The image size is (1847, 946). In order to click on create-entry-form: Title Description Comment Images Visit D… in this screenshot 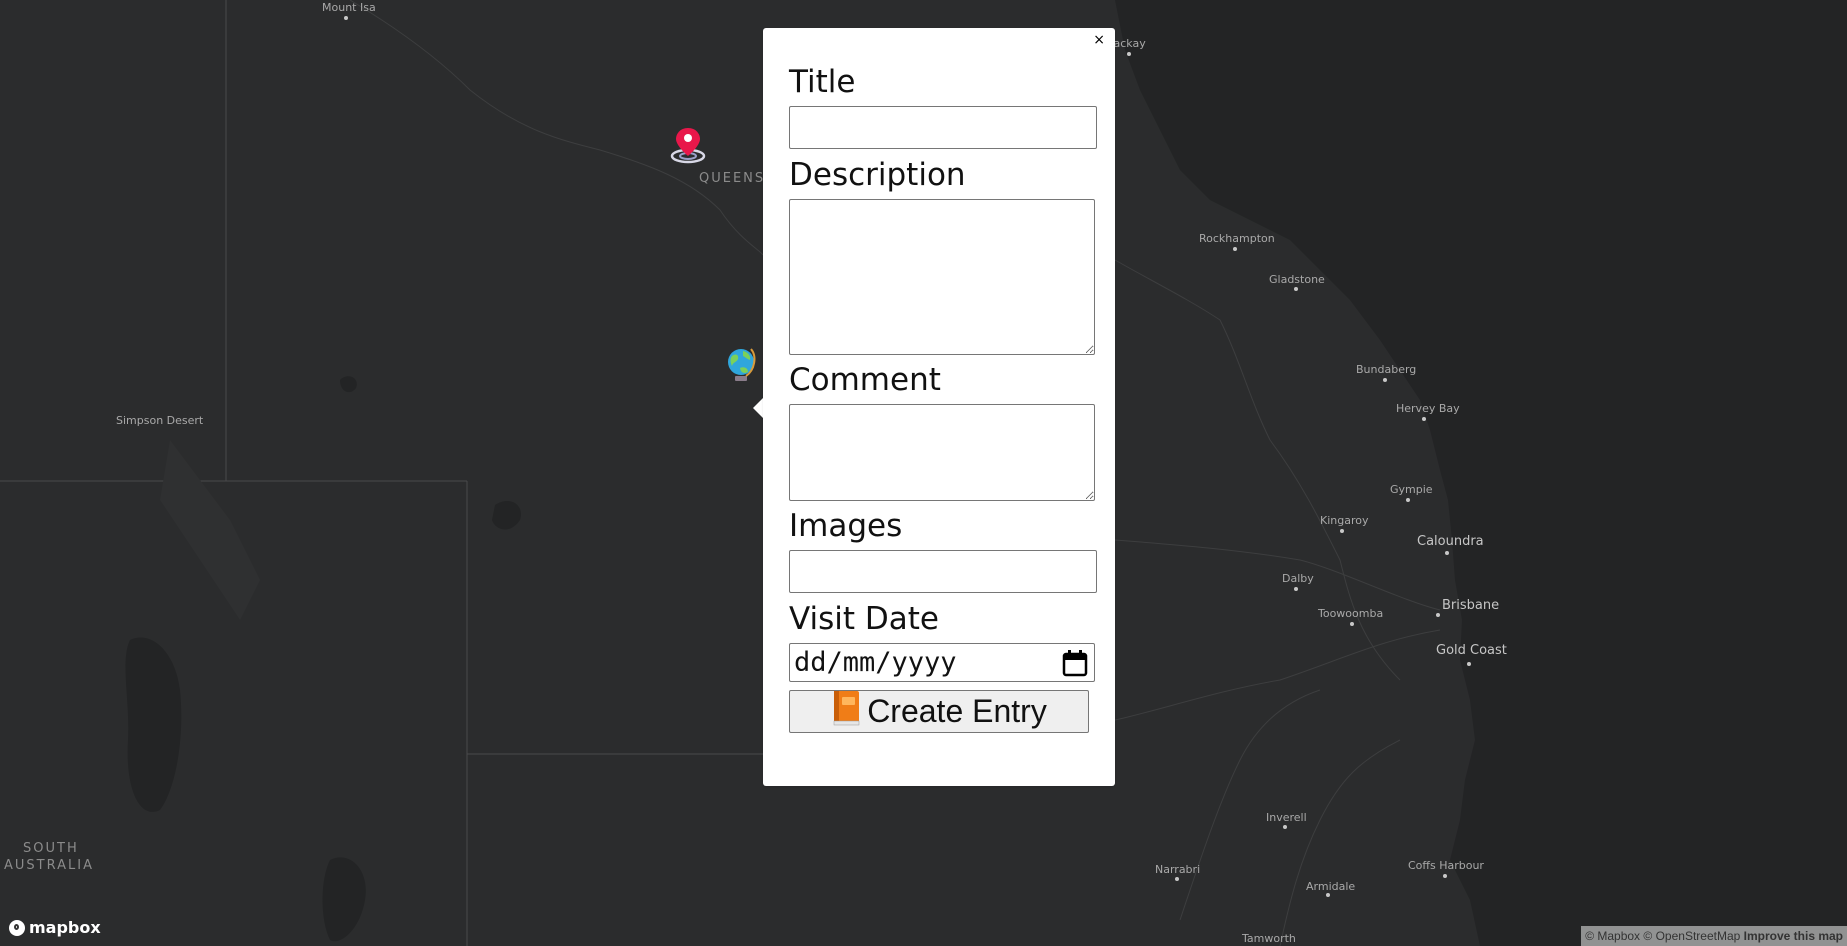, I will do `click(944, 395)`.